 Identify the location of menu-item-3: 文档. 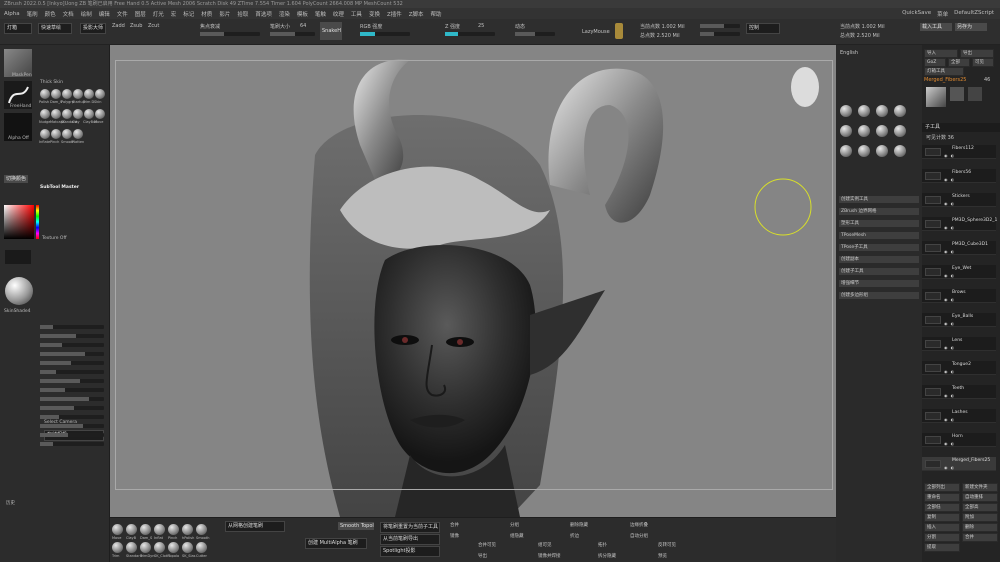
(68, 14).